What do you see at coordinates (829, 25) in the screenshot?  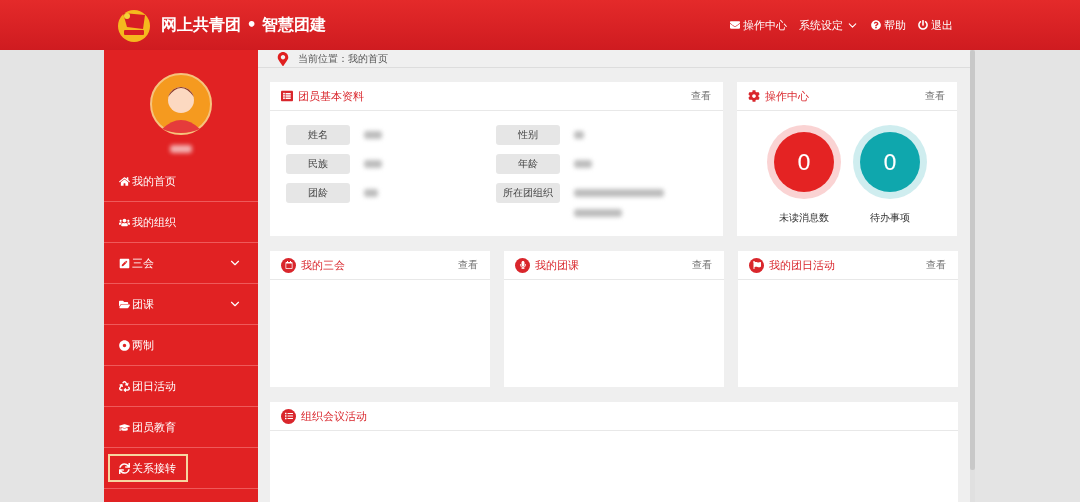 I see `nav-link: 系统设定` at bounding box center [829, 25].